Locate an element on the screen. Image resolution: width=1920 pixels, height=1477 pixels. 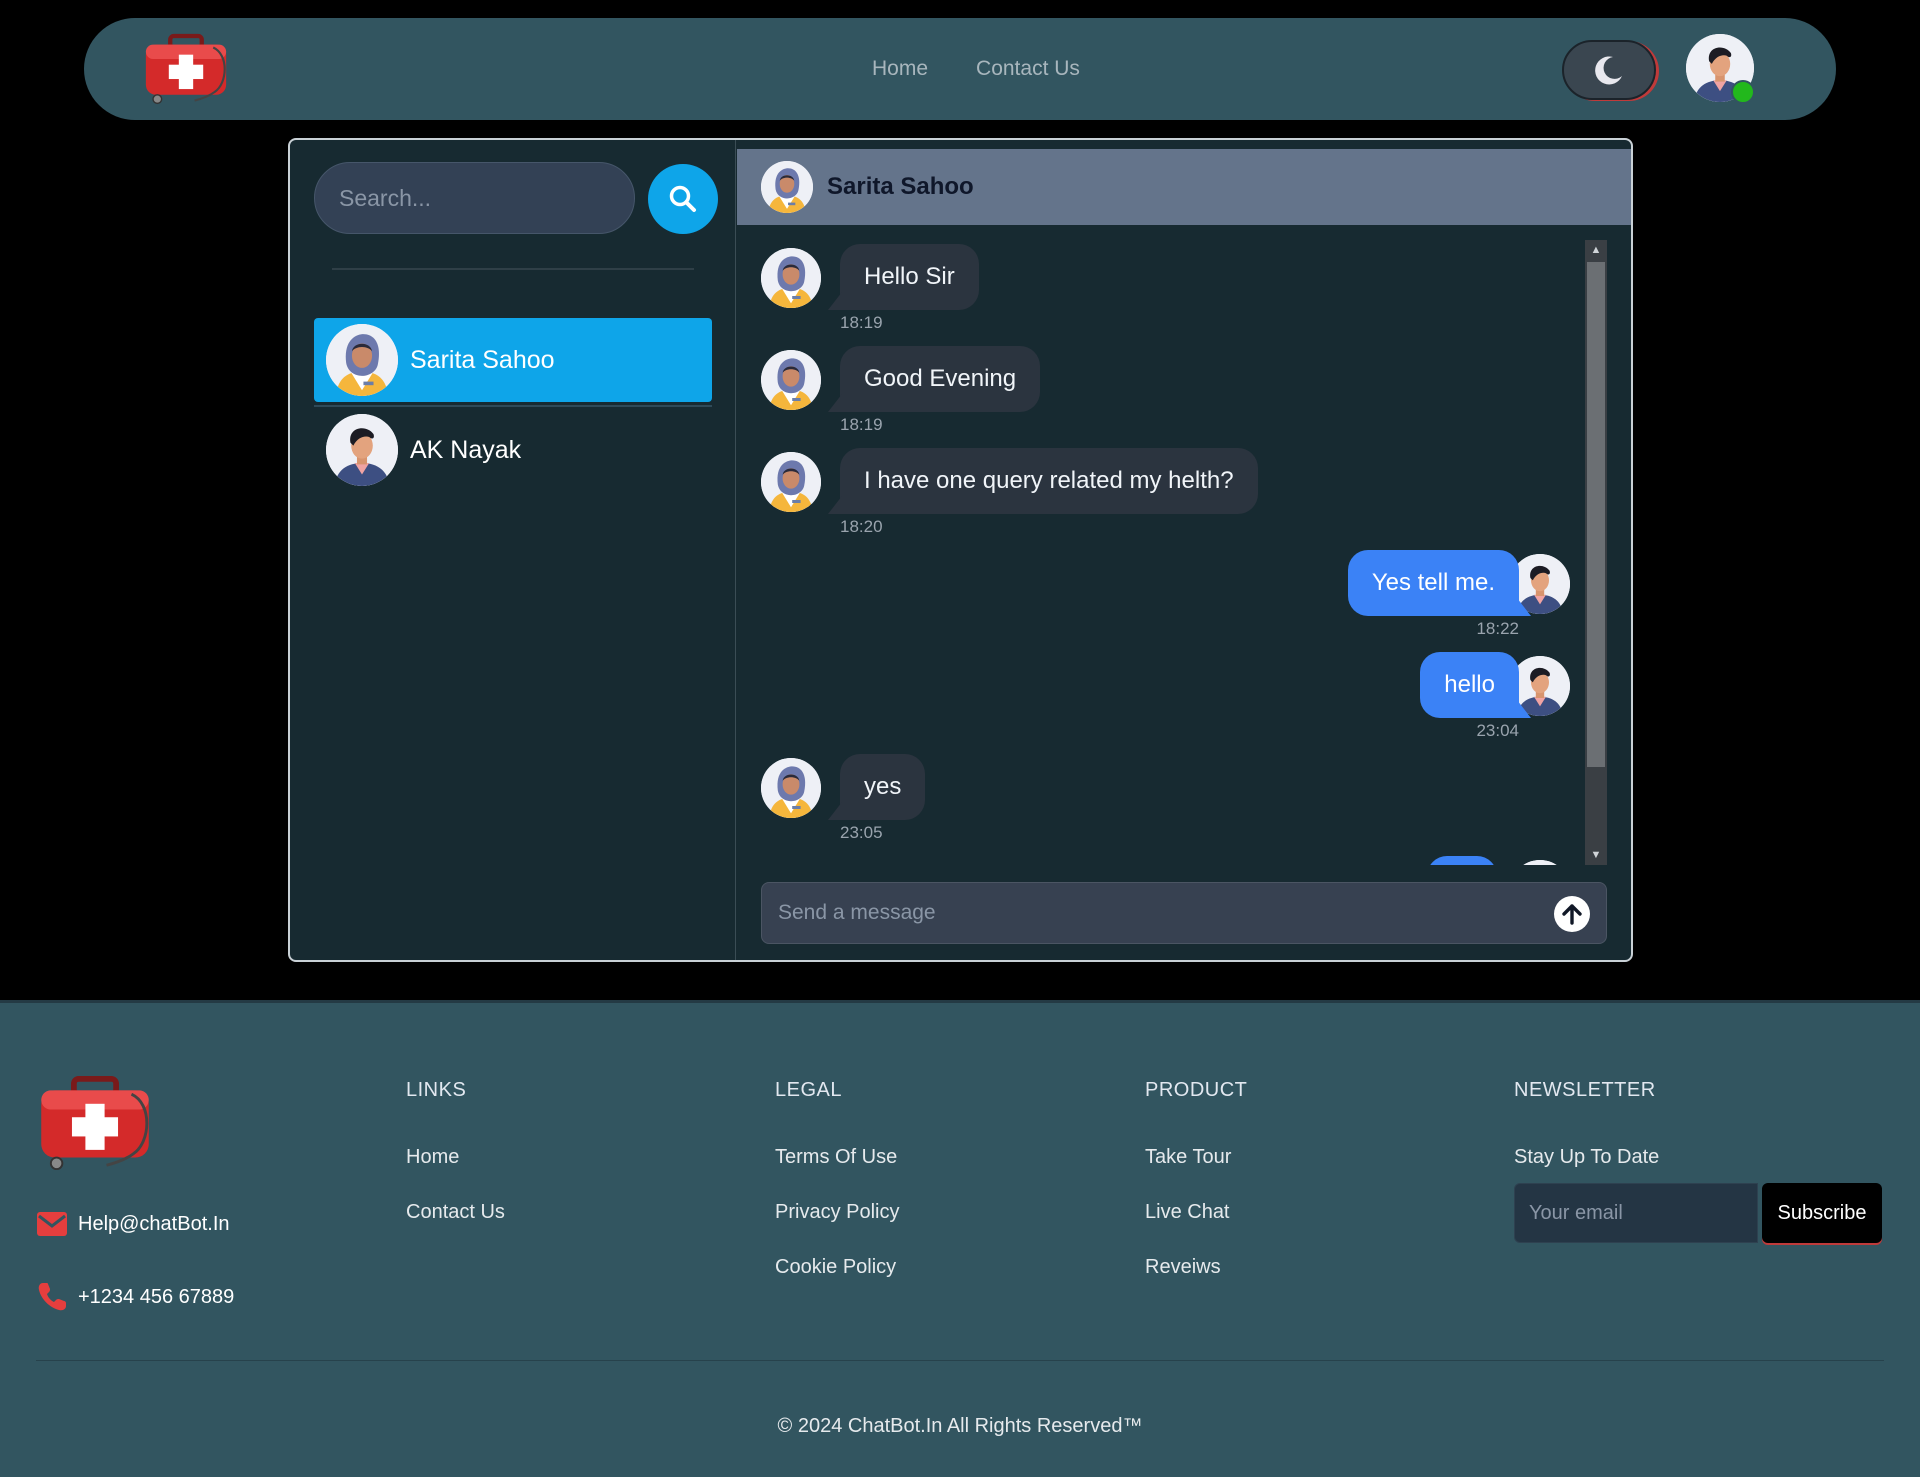
footer-link-take-tour: Take Tour is located at coordinates (1196, 1157).